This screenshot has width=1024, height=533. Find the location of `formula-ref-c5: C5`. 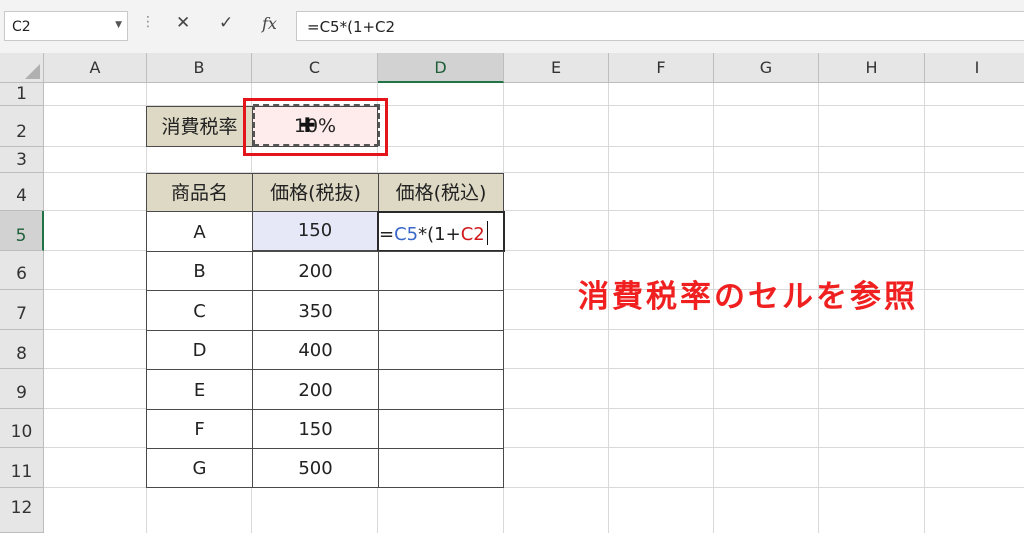

formula-ref-c5: C5 is located at coordinates (406, 234).